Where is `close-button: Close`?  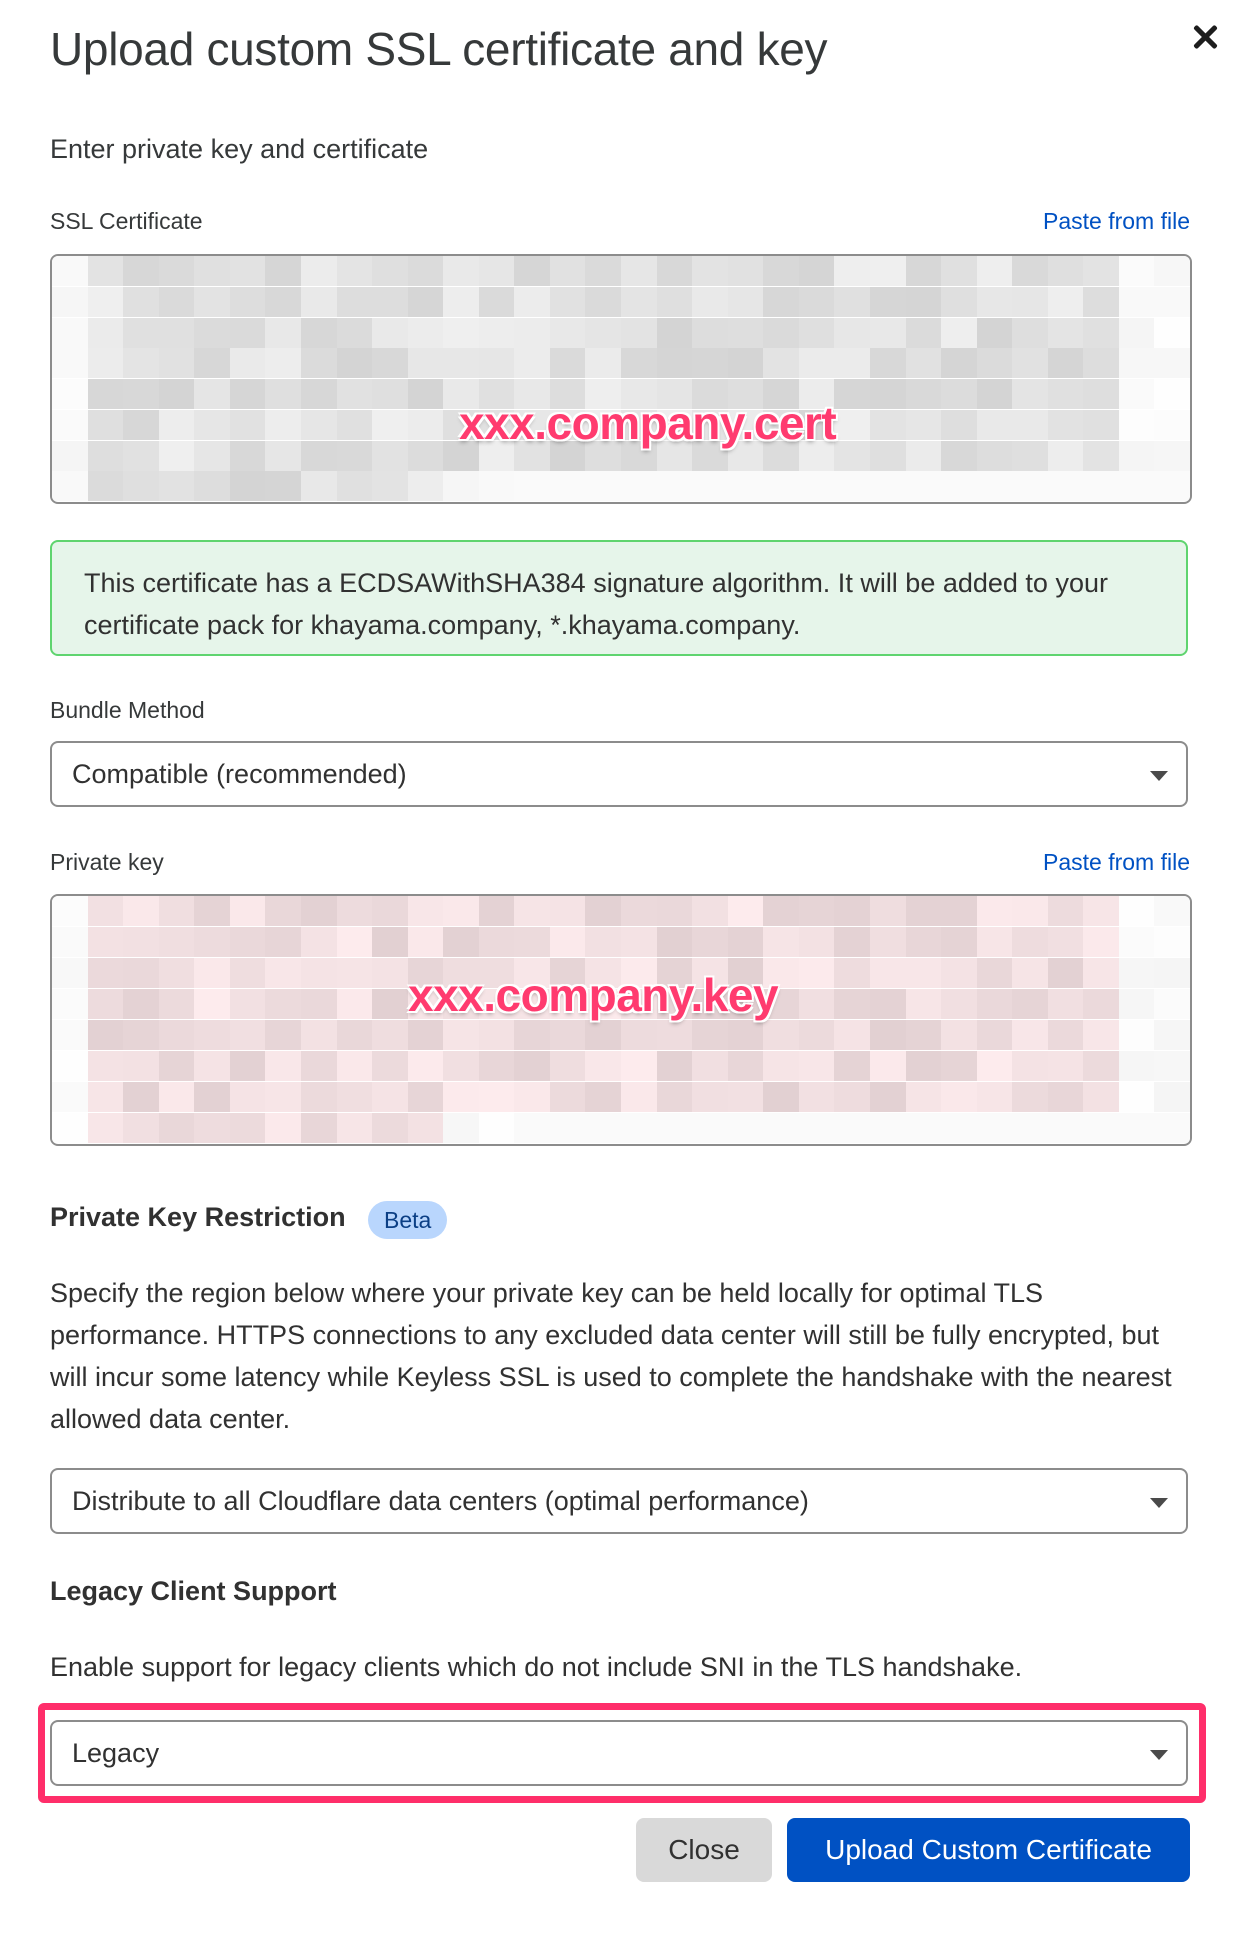
close-button: Close is located at coordinates (704, 1850).